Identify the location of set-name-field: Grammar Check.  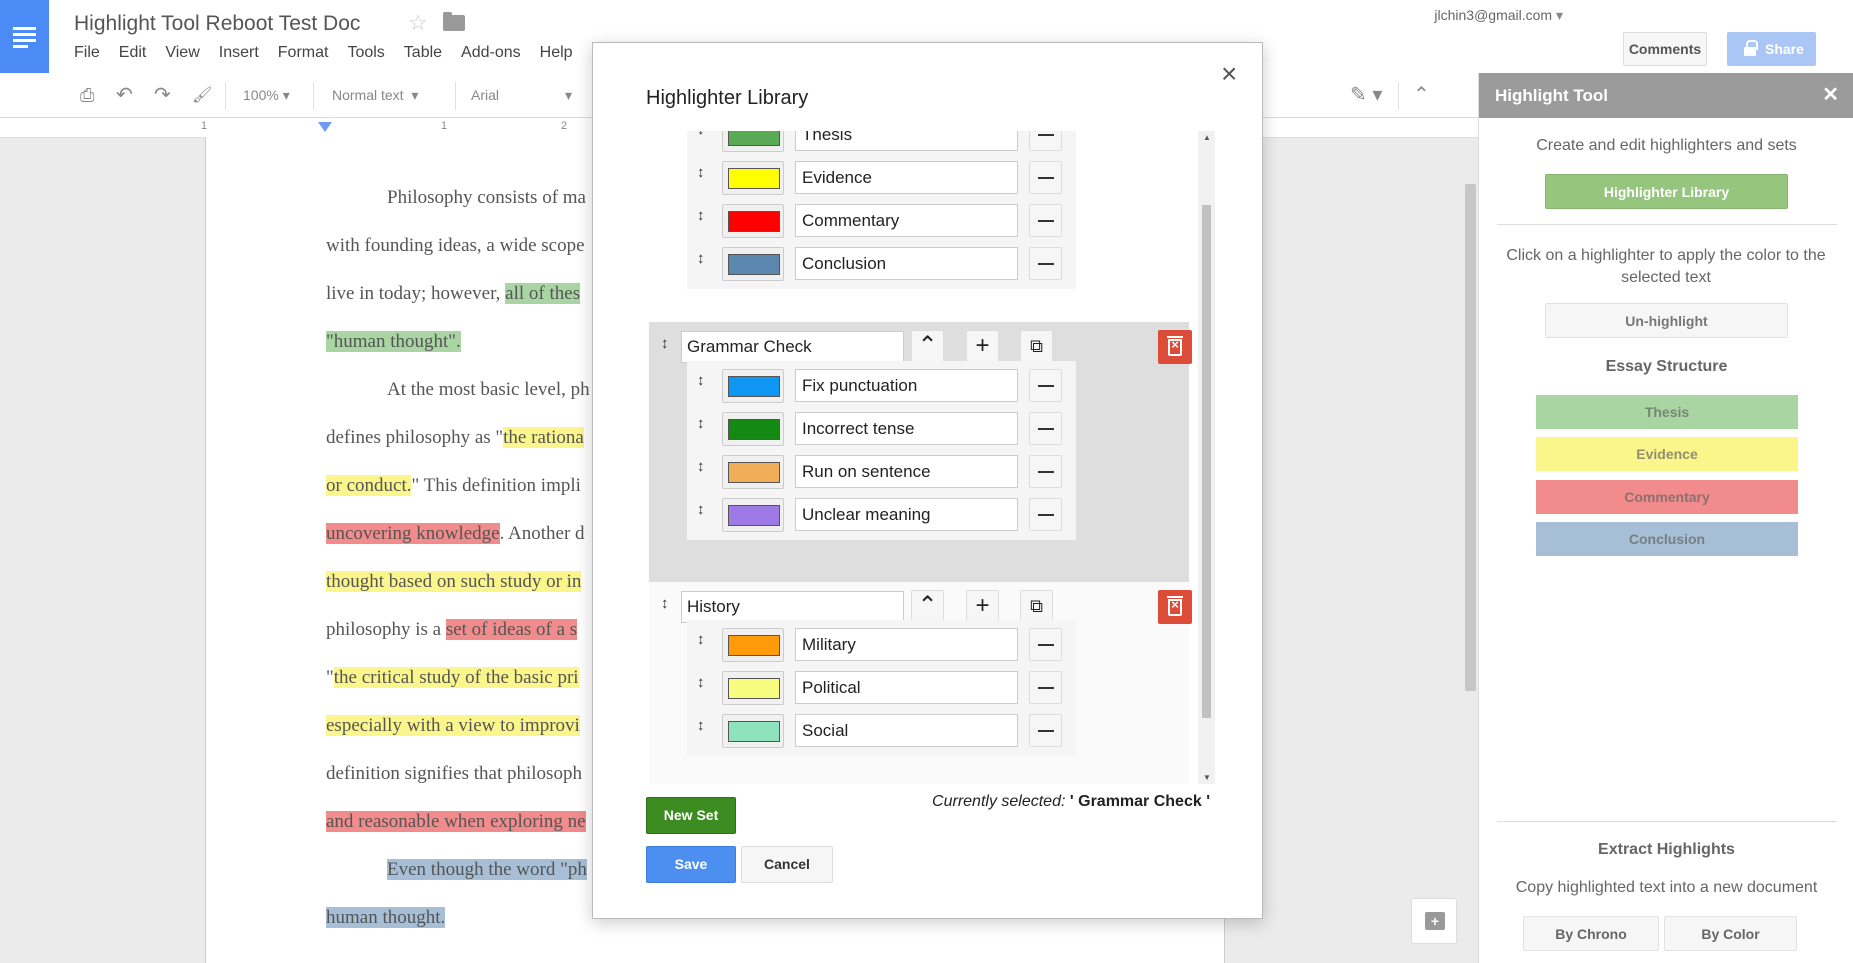
(792, 347).